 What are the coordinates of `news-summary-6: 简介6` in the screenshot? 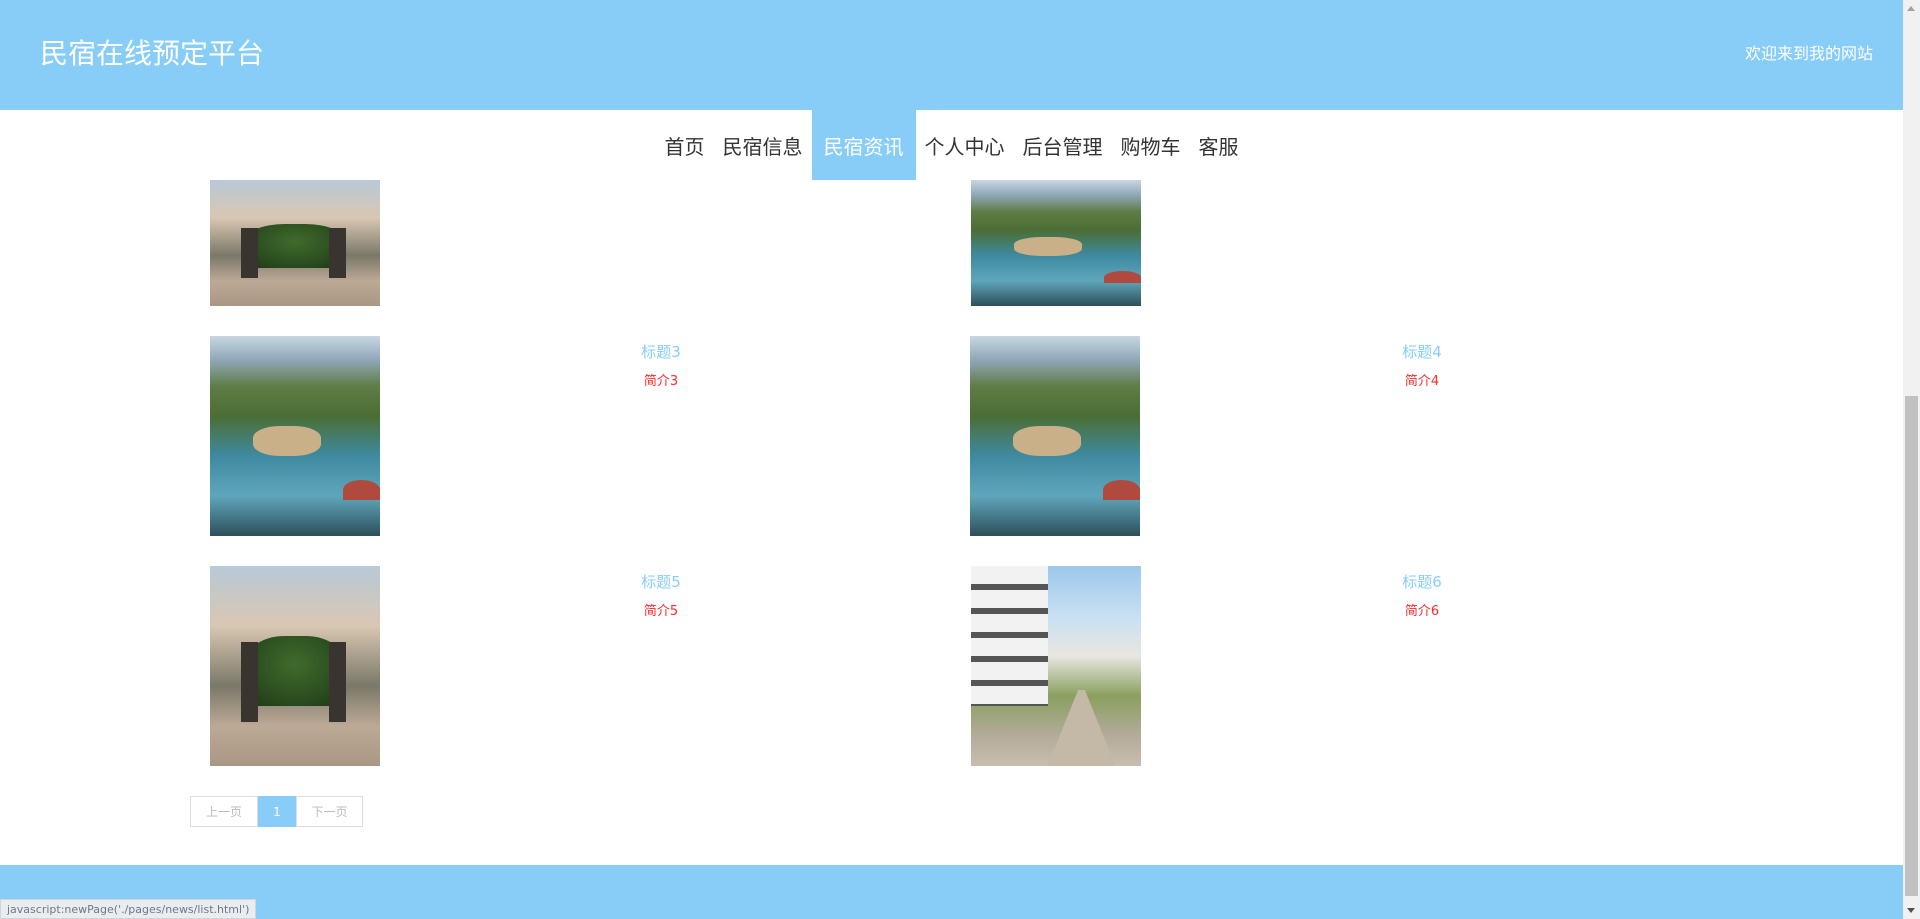 It's located at (1422, 611).